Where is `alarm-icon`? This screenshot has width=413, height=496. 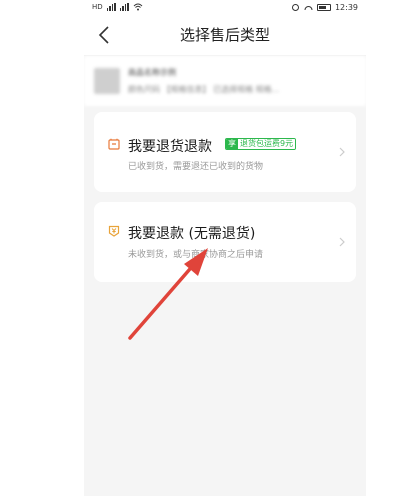
alarm-icon is located at coordinates (295, 7).